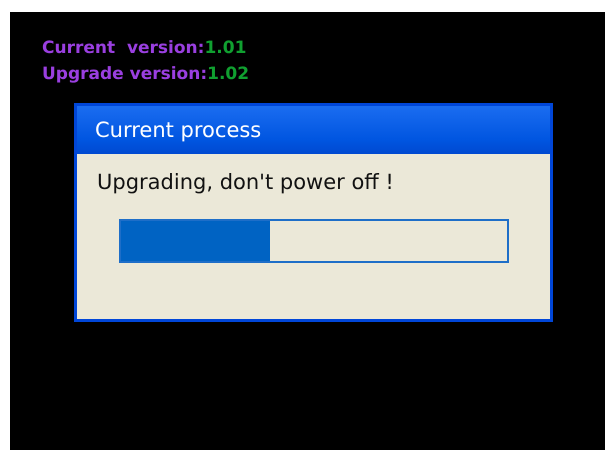 The height and width of the screenshot is (450, 612). What do you see at coordinates (246, 182) in the screenshot?
I see `dialog-message: Upgrading, don't power off !` at bounding box center [246, 182].